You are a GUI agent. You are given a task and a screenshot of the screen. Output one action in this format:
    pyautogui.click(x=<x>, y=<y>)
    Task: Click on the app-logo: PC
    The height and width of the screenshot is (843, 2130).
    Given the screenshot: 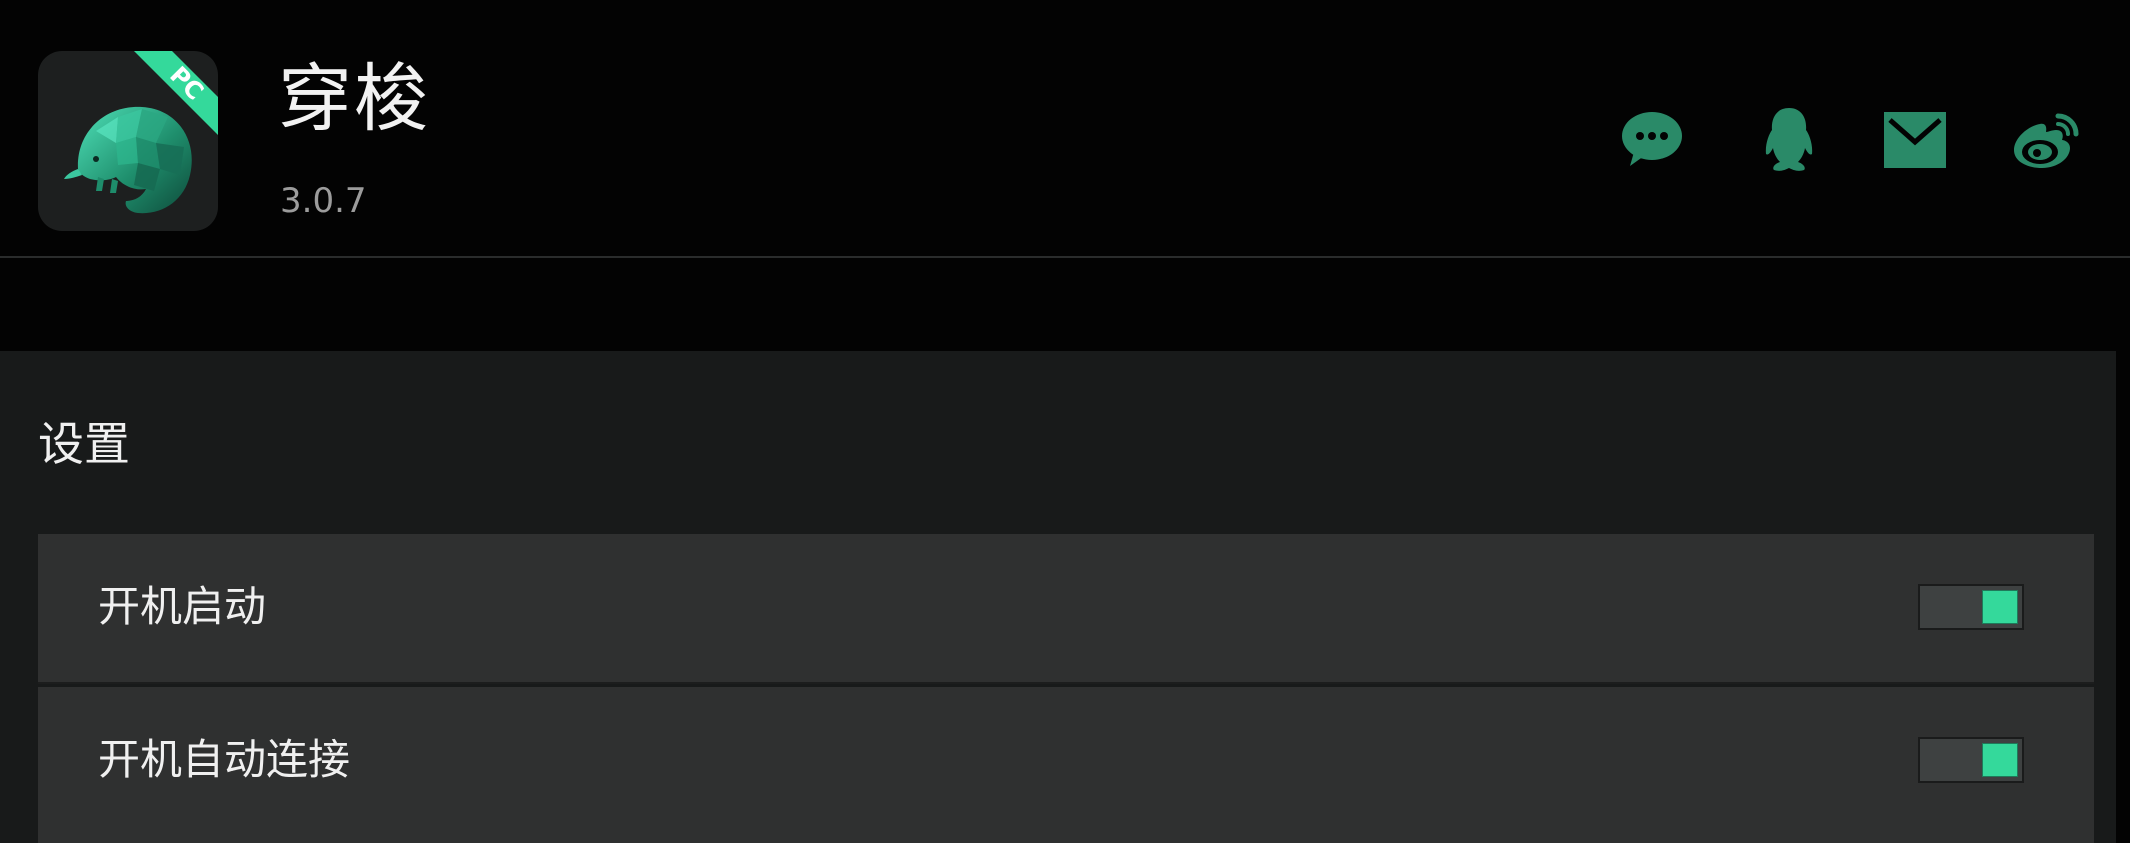 What is the action you would take?
    pyautogui.click(x=128, y=141)
    